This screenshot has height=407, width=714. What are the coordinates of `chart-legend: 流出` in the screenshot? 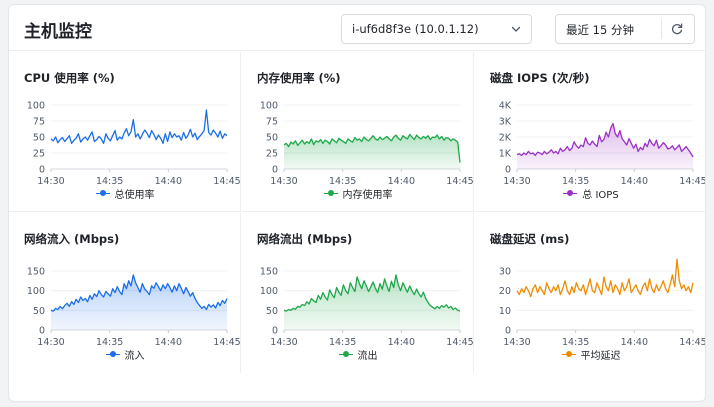 It's located at (358, 354).